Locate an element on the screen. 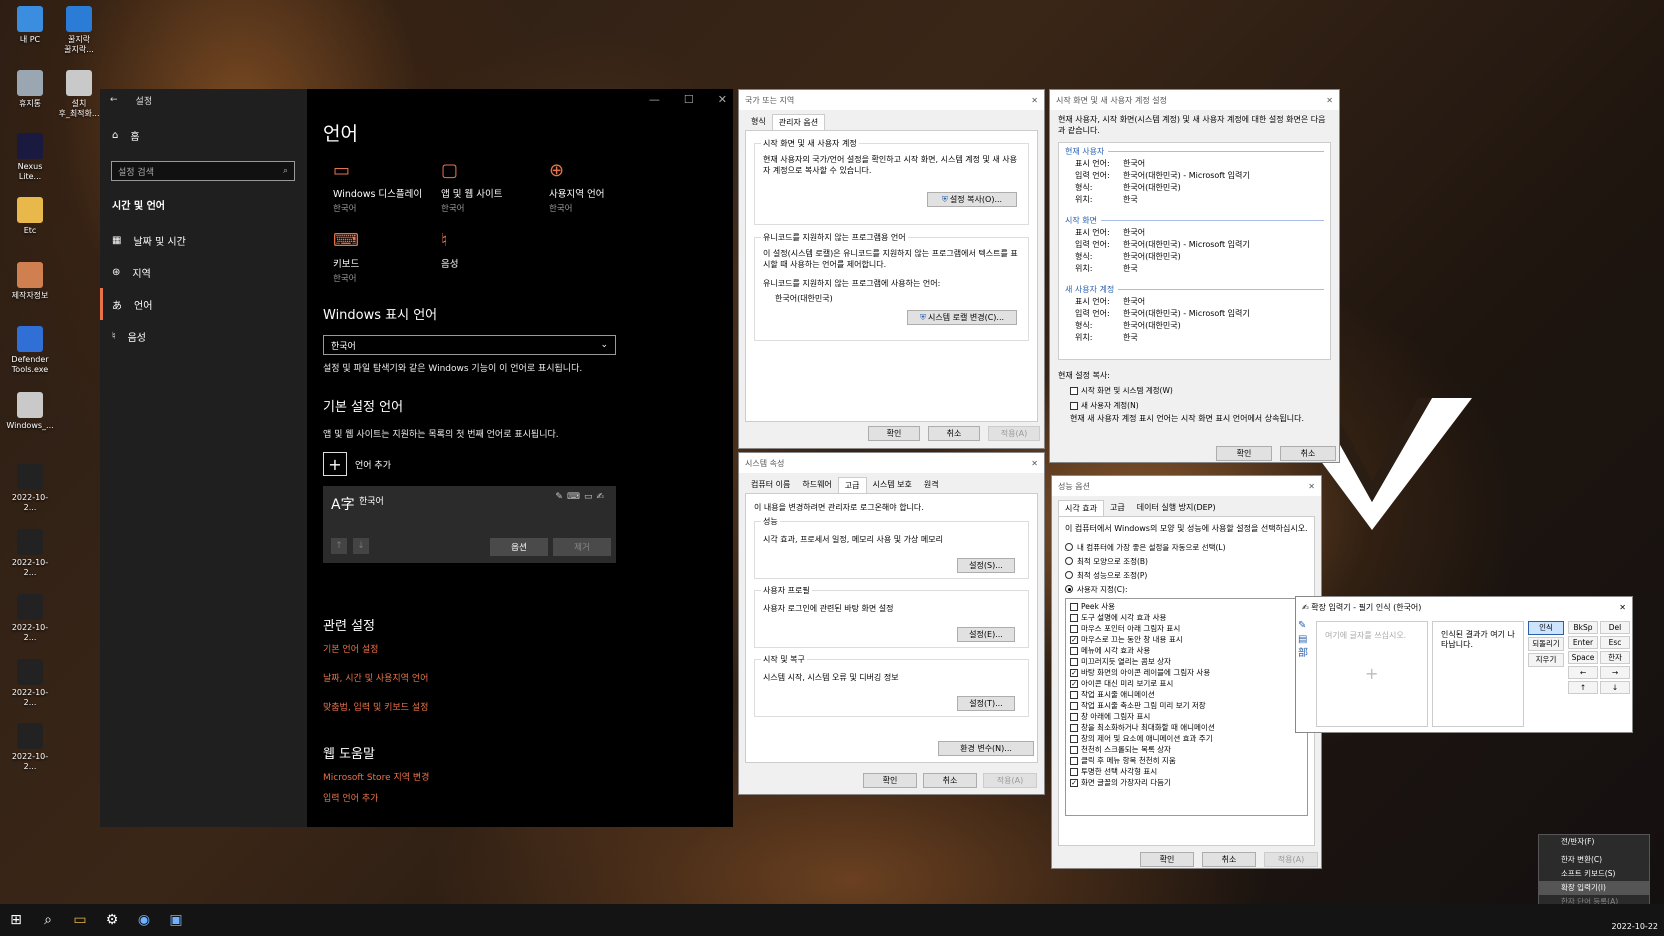 The height and width of the screenshot is (936, 1664). ime-action-button: 인식 is located at coordinates (1546, 628).